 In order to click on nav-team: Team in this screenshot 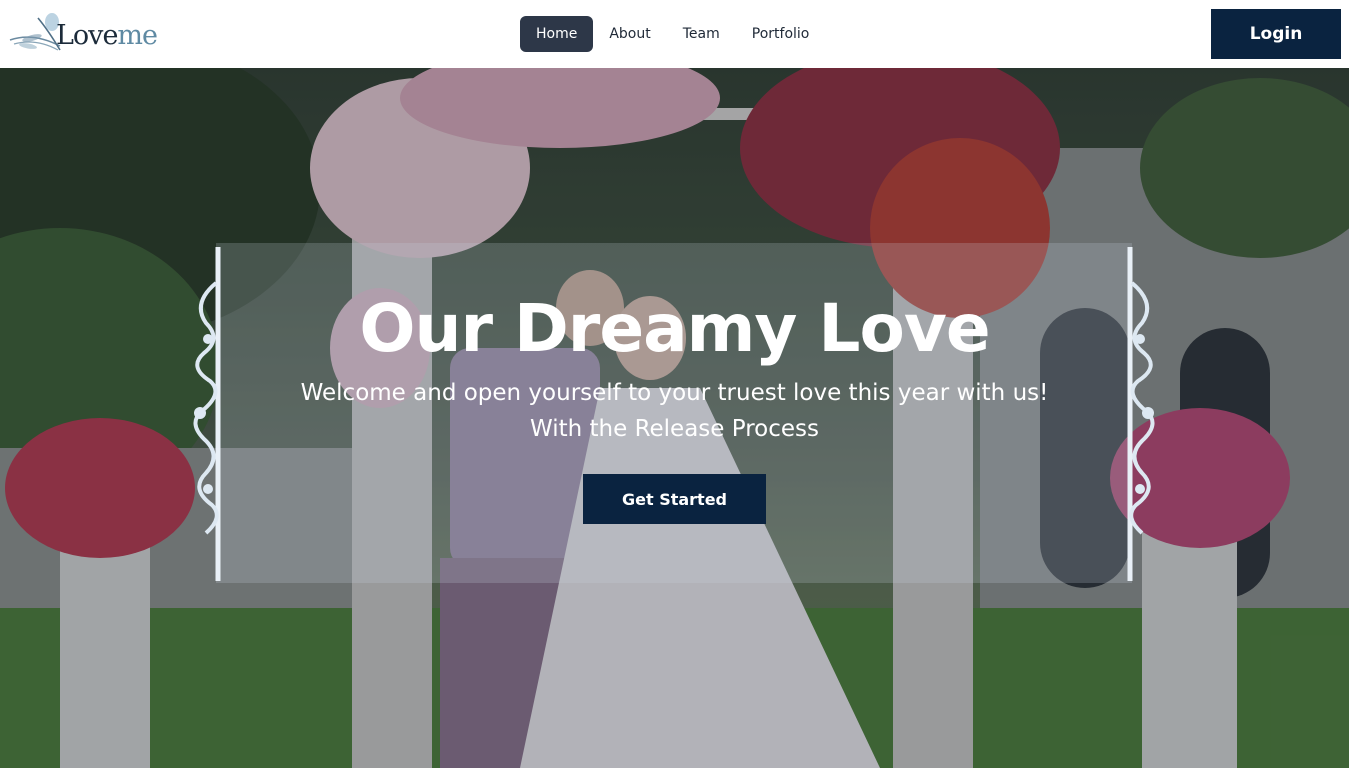, I will do `click(701, 34)`.